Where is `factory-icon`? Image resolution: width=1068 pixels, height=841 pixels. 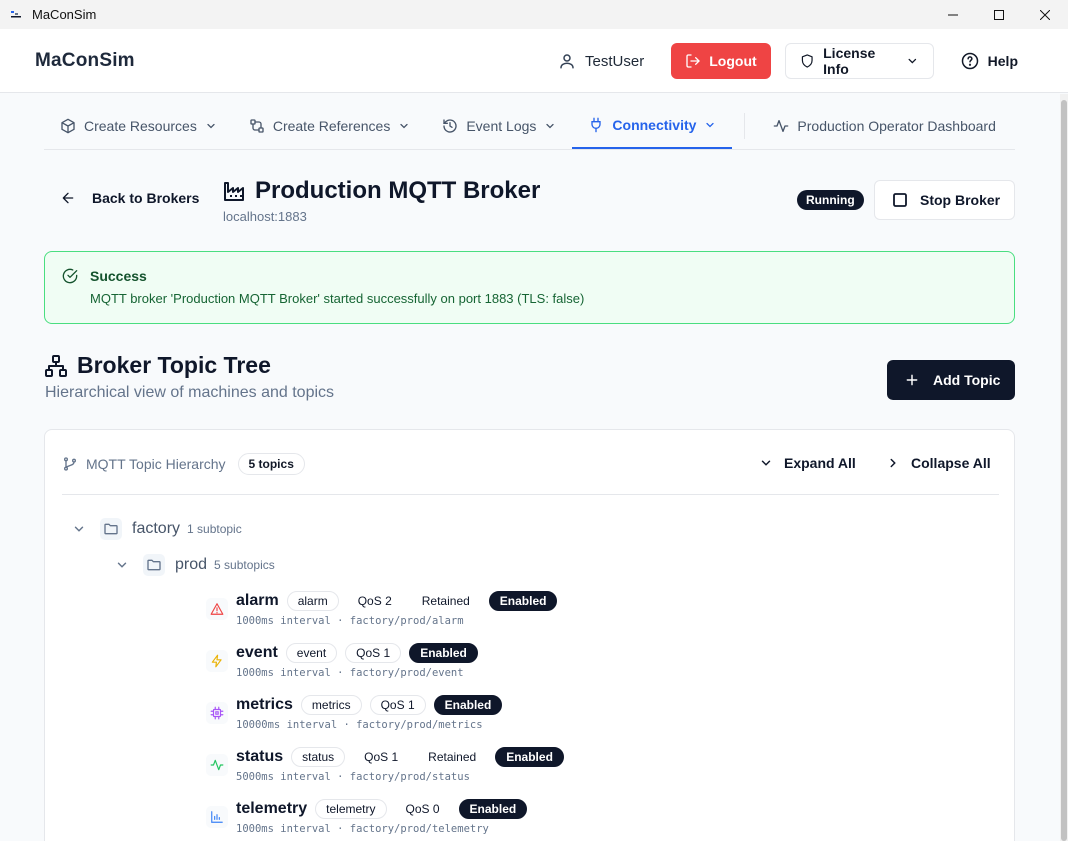 factory-icon is located at coordinates (234, 191).